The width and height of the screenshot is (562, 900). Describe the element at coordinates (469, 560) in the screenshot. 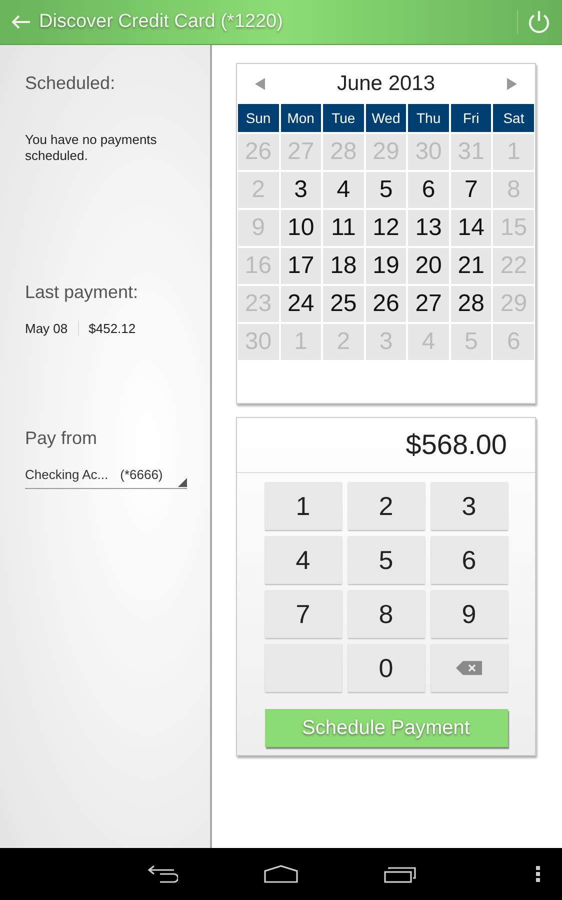

I see `digit-key: 6` at that location.